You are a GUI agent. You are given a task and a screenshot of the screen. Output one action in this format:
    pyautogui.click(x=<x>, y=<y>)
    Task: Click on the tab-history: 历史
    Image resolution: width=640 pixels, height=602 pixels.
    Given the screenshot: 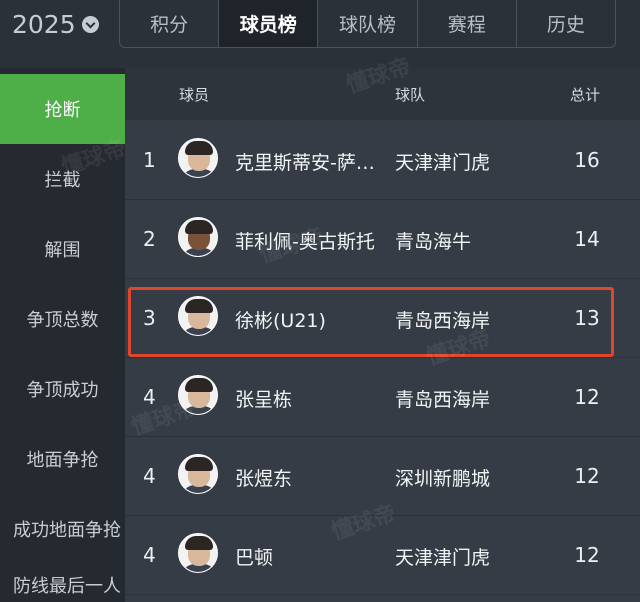 What is the action you would take?
    pyautogui.click(x=566, y=23)
    